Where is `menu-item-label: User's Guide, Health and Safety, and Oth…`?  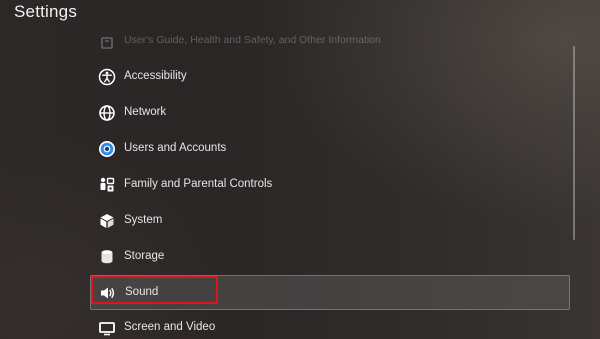
menu-item-label: User's Guide, Health and Safety, and Oth… is located at coordinates (252, 40).